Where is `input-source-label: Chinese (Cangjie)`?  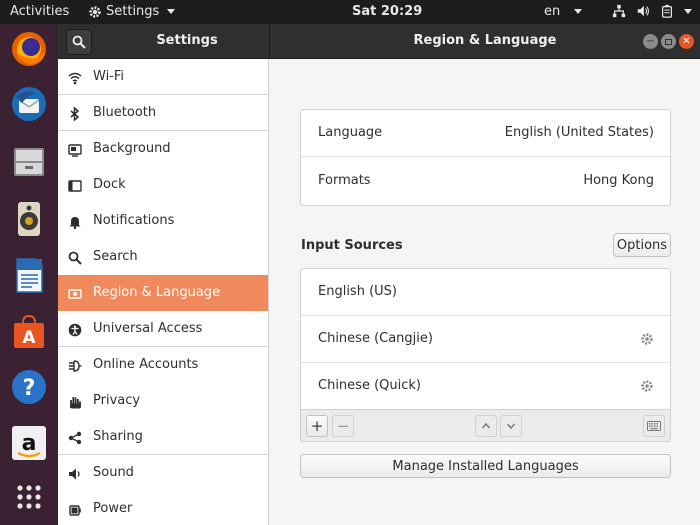 input-source-label: Chinese (Cangjie) is located at coordinates (375, 338).